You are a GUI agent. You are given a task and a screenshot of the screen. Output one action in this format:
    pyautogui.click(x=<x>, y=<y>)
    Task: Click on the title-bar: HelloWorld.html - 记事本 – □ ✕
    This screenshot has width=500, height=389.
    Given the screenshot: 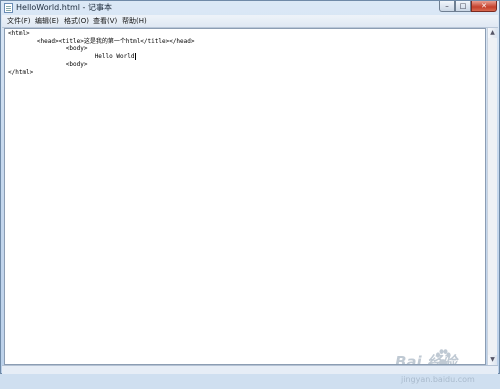 What is the action you would take?
    pyautogui.click(x=250, y=8)
    